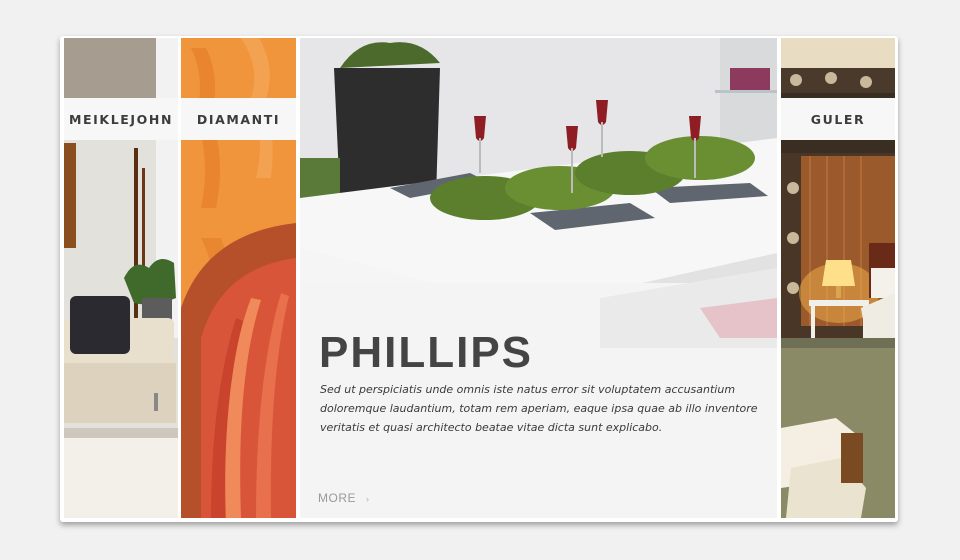 Image resolution: width=960 pixels, height=560 pixels. I want to click on panel-label-meiklejohn: MEIKLEJOHN, so click(121, 119).